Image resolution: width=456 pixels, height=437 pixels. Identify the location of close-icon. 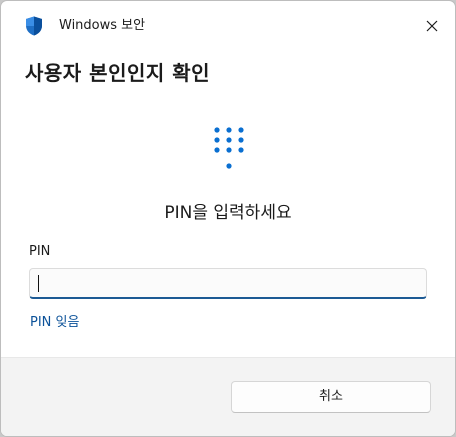
(432, 26).